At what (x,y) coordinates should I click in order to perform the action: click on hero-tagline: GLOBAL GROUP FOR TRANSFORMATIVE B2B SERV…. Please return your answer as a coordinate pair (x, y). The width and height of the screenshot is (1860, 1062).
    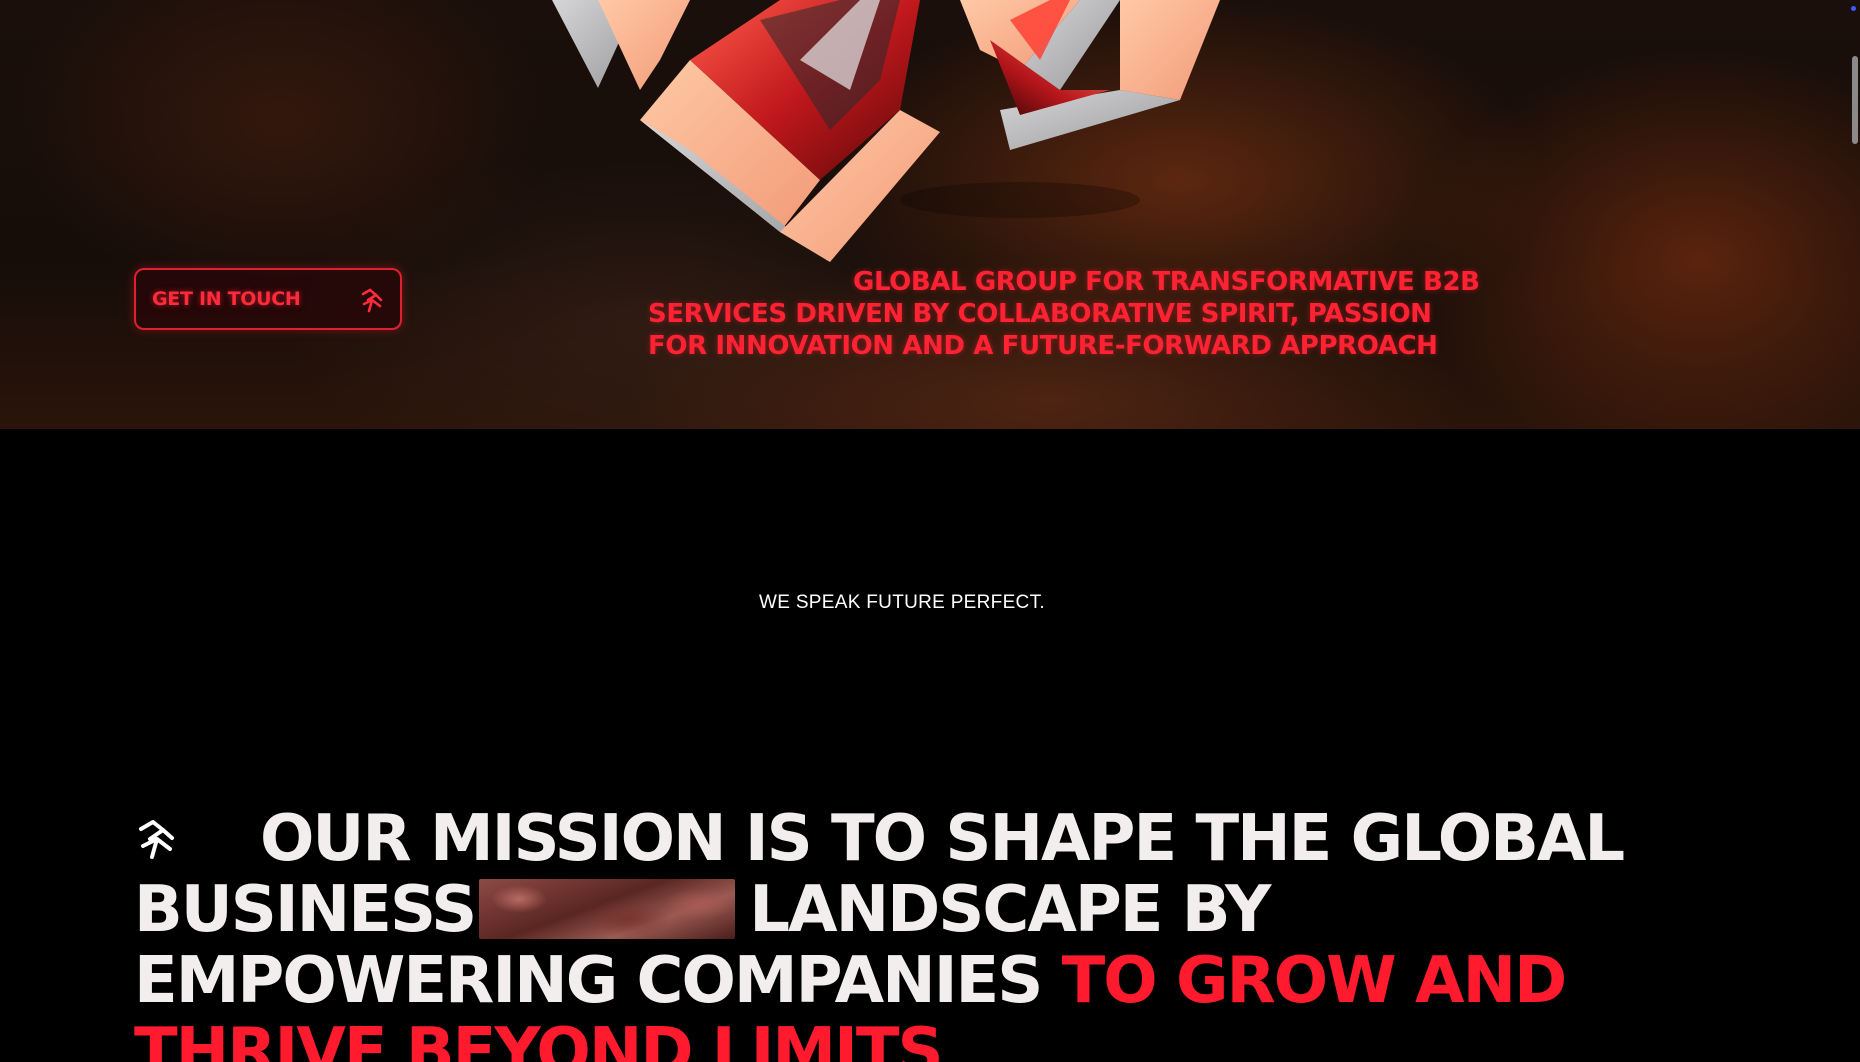
    Looking at the image, I should click on (1064, 314).